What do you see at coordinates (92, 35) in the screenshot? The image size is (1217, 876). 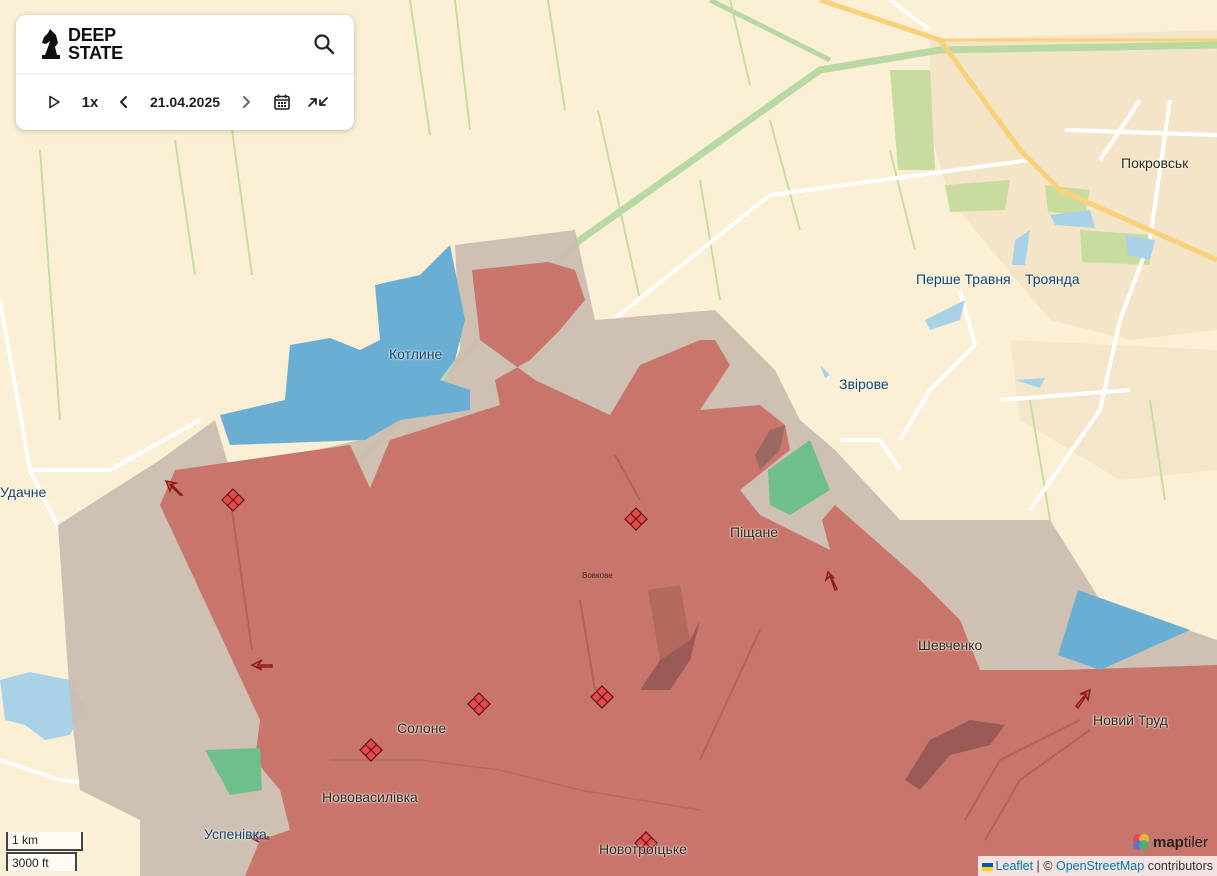 I see `brand-line-1: DEEP` at bounding box center [92, 35].